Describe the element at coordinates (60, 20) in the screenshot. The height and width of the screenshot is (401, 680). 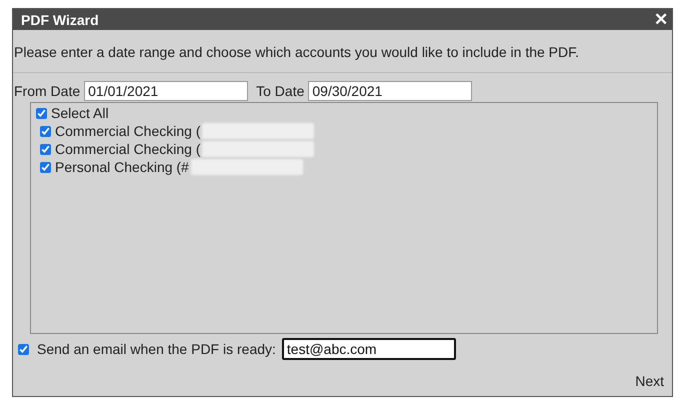
I see `window-title: PDF Wizard` at that location.